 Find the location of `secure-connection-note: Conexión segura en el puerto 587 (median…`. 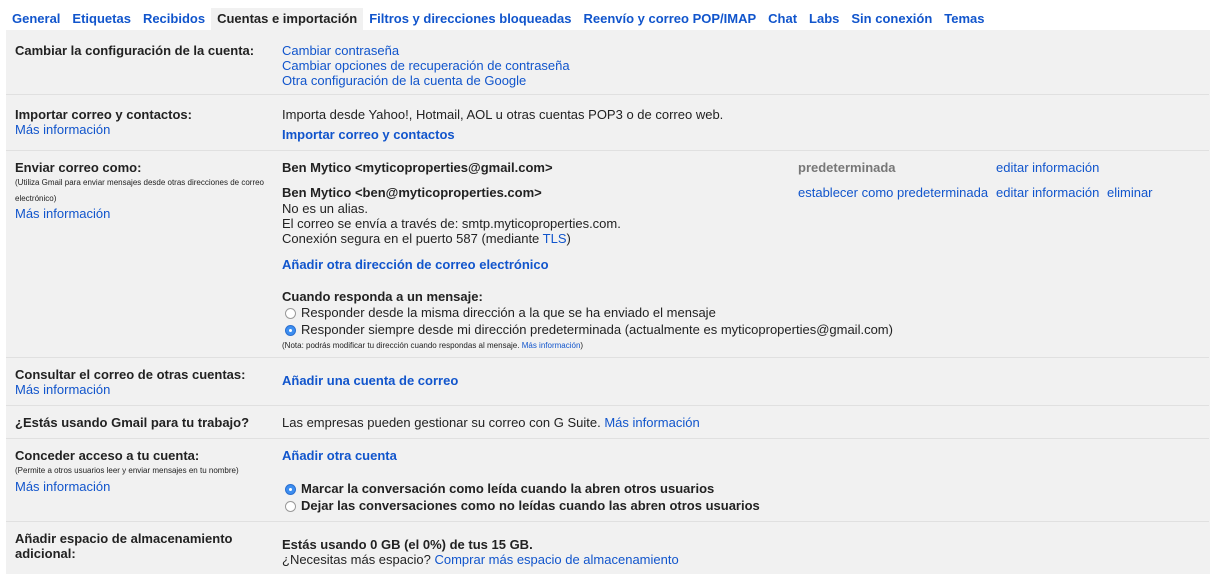

secure-connection-note: Conexión segura en el puerto 587 (median… is located at coordinates (426, 238).